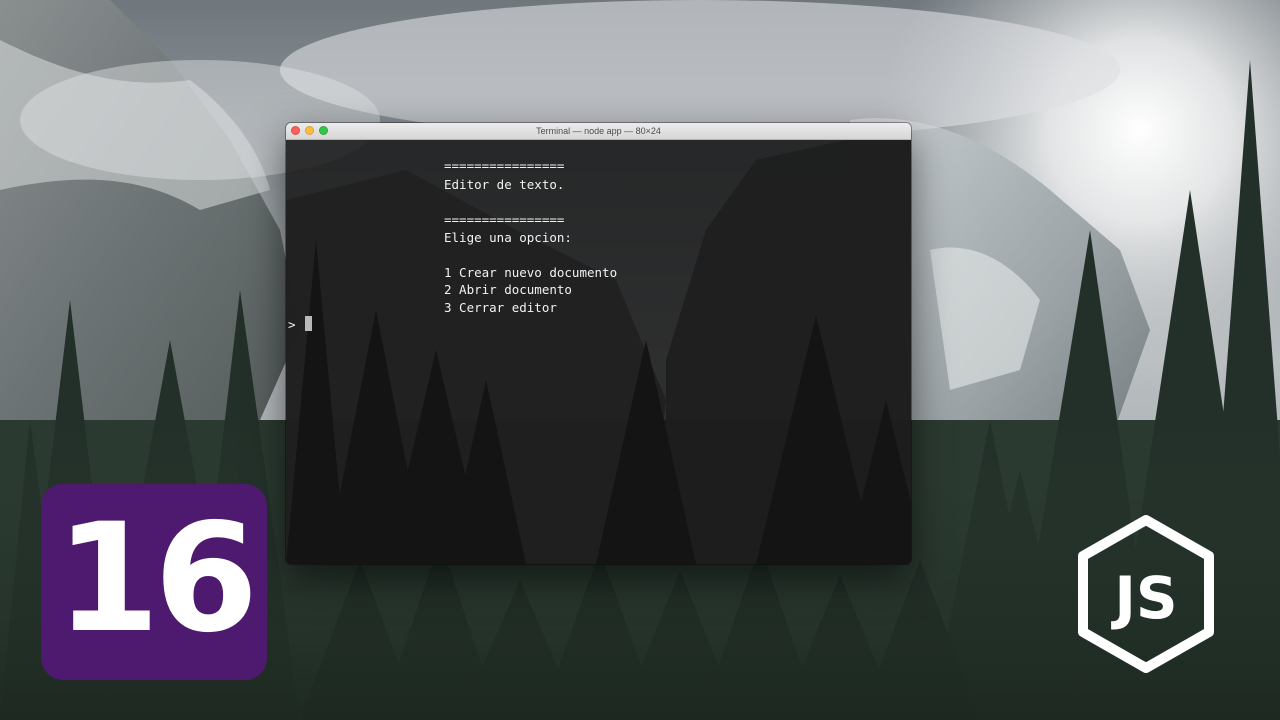  Describe the element at coordinates (504, 184) in the screenshot. I see `editor-title: Editor de texto.` at that location.